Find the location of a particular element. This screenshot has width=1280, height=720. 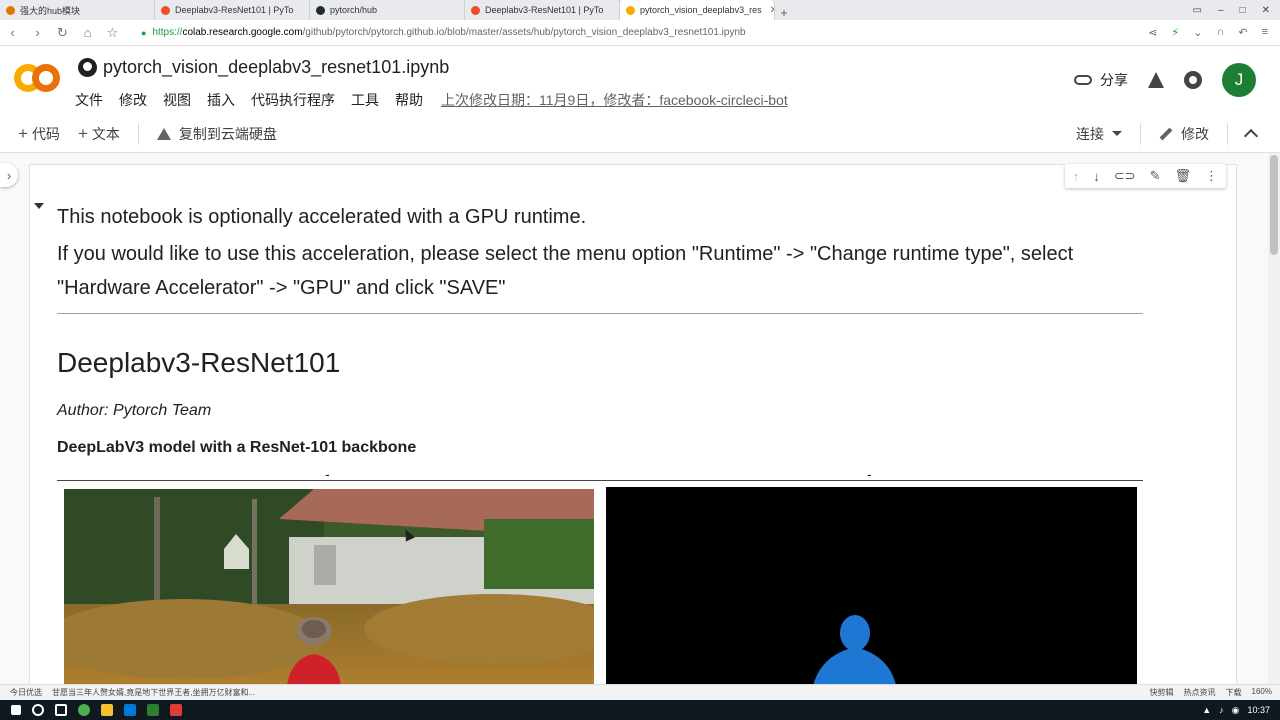

divider is located at coordinates (600, 313).